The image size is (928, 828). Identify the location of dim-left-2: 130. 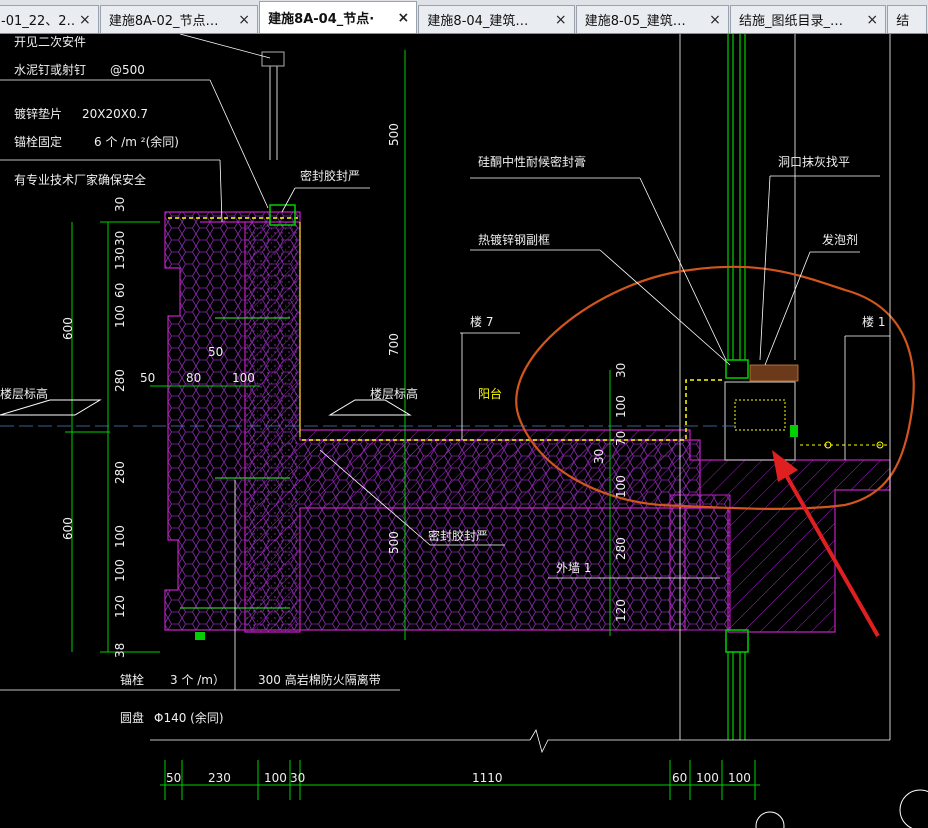
(120, 258).